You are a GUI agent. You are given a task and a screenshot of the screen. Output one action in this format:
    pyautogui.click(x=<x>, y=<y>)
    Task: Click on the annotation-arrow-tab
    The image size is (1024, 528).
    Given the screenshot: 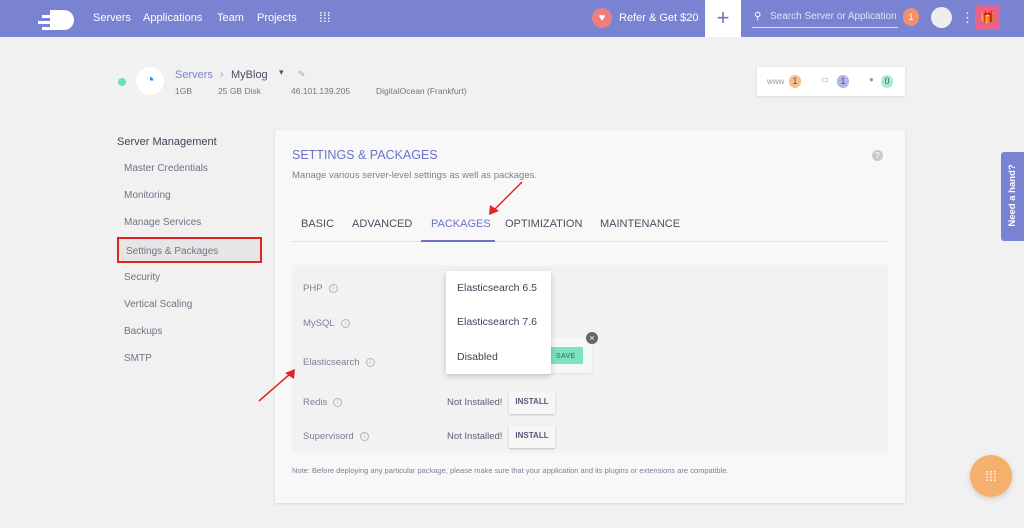 What is the action you would take?
    pyautogui.click(x=506, y=198)
    